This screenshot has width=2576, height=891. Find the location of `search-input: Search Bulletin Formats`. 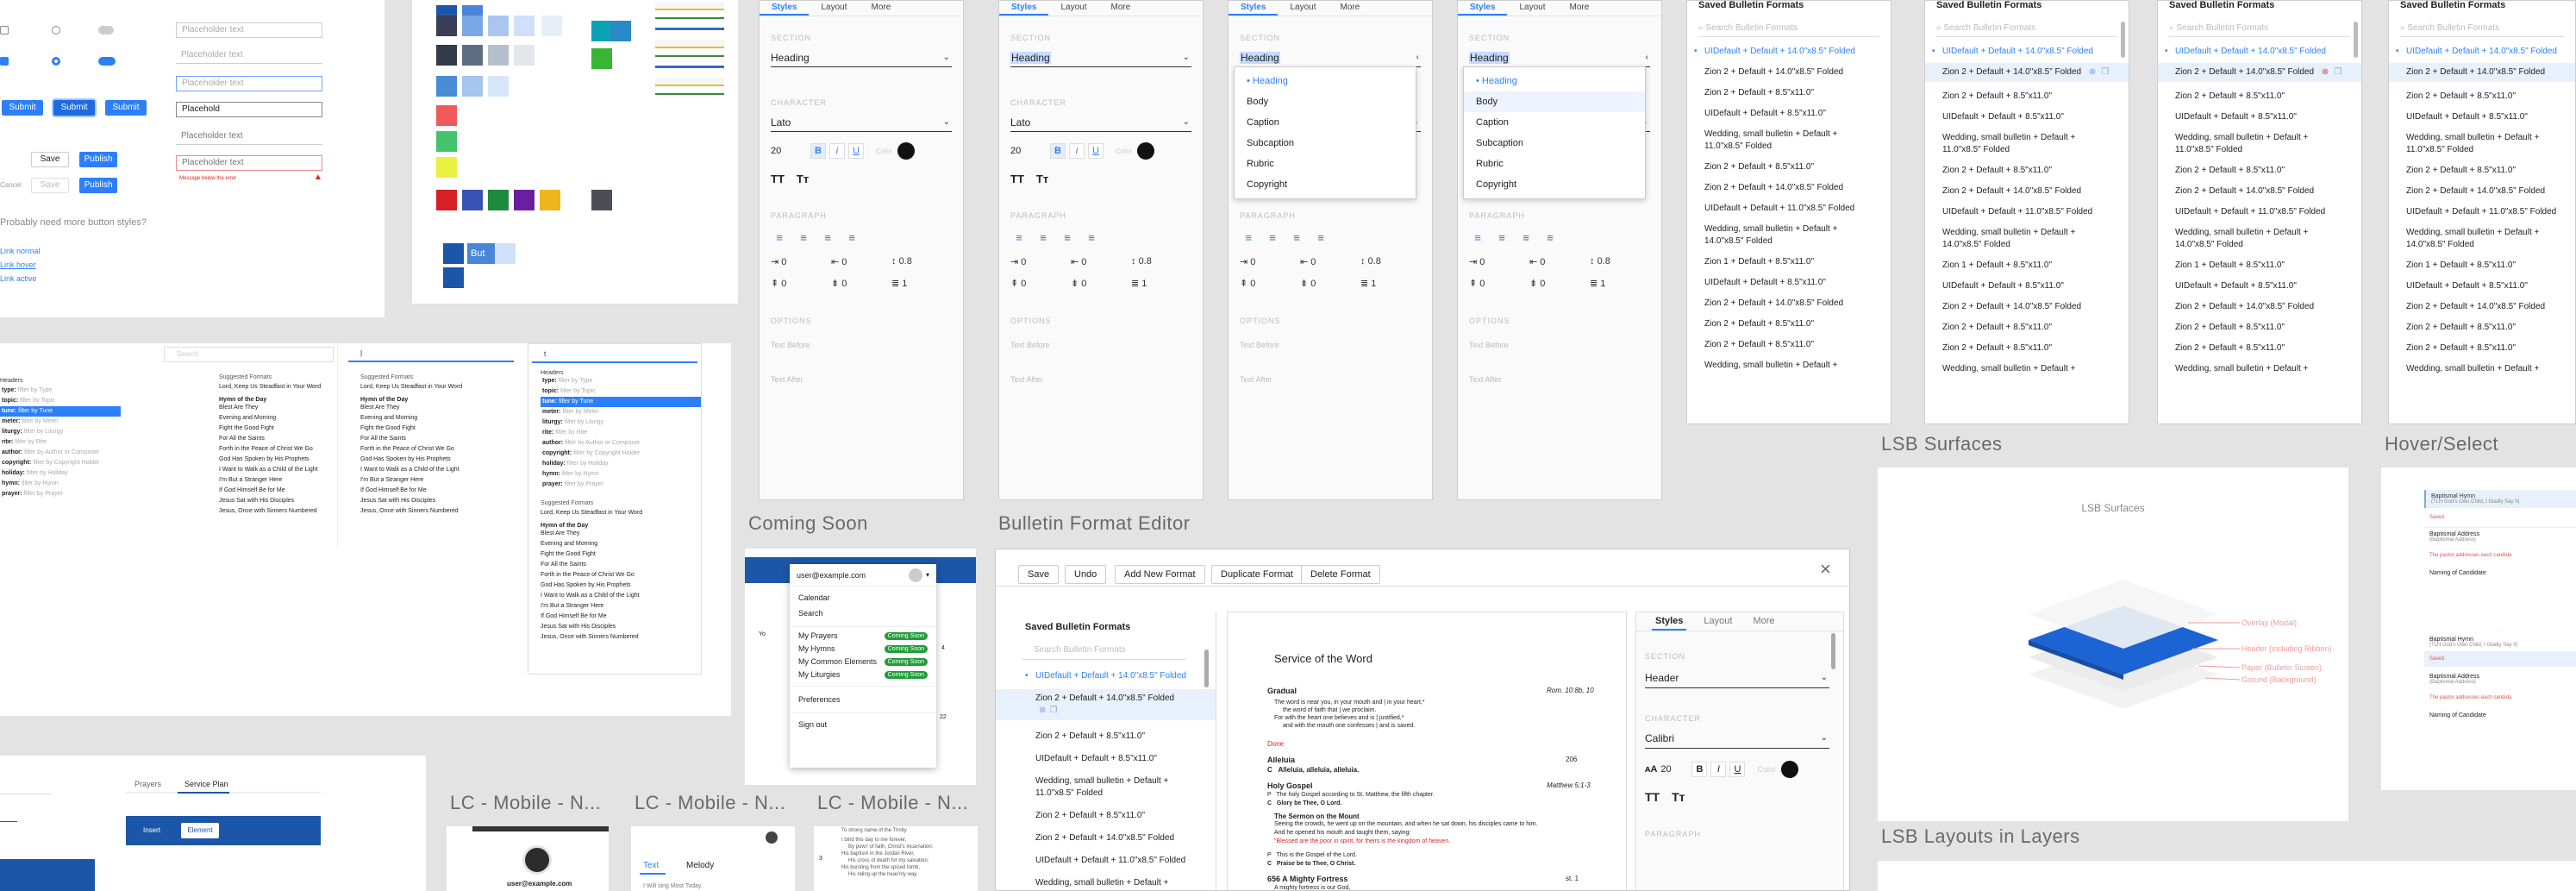

search-input: Search Bulletin Formats is located at coordinates (1104, 650).